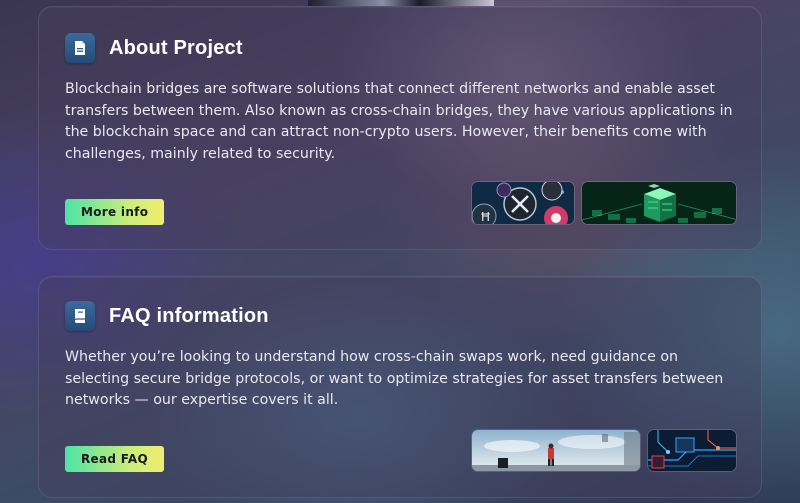 Image resolution: width=800 pixels, height=503 pixels. Describe the element at coordinates (189, 315) in the screenshot. I see `faq-card-title: FAQ information` at that location.